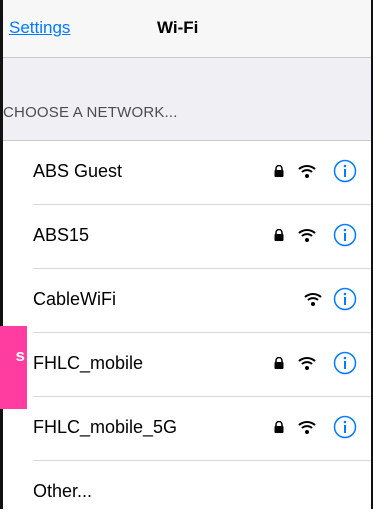  What do you see at coordinates (187, 429) in the screenshot?
I see `network-row-fhlc-mobile-5g: FHLC_mobile_5G` at bounding box center [187, 429].